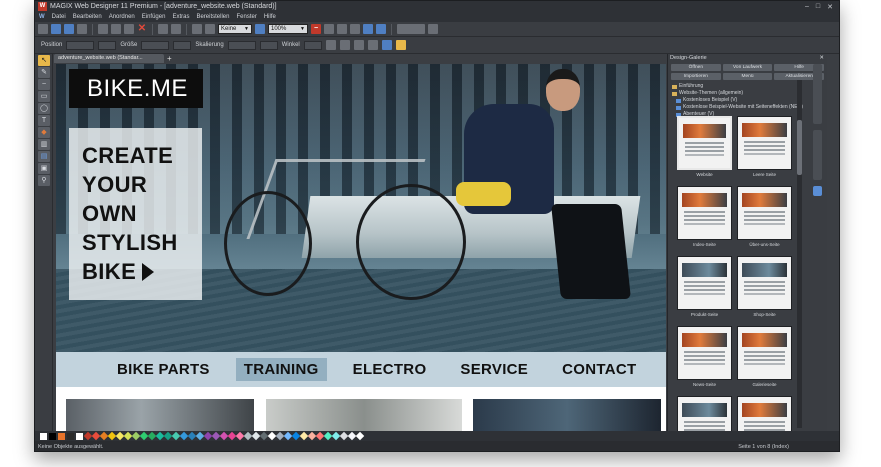  Describe the element at coordinates (368, 29) in the screenshot. I see `preview-icon` at that location.